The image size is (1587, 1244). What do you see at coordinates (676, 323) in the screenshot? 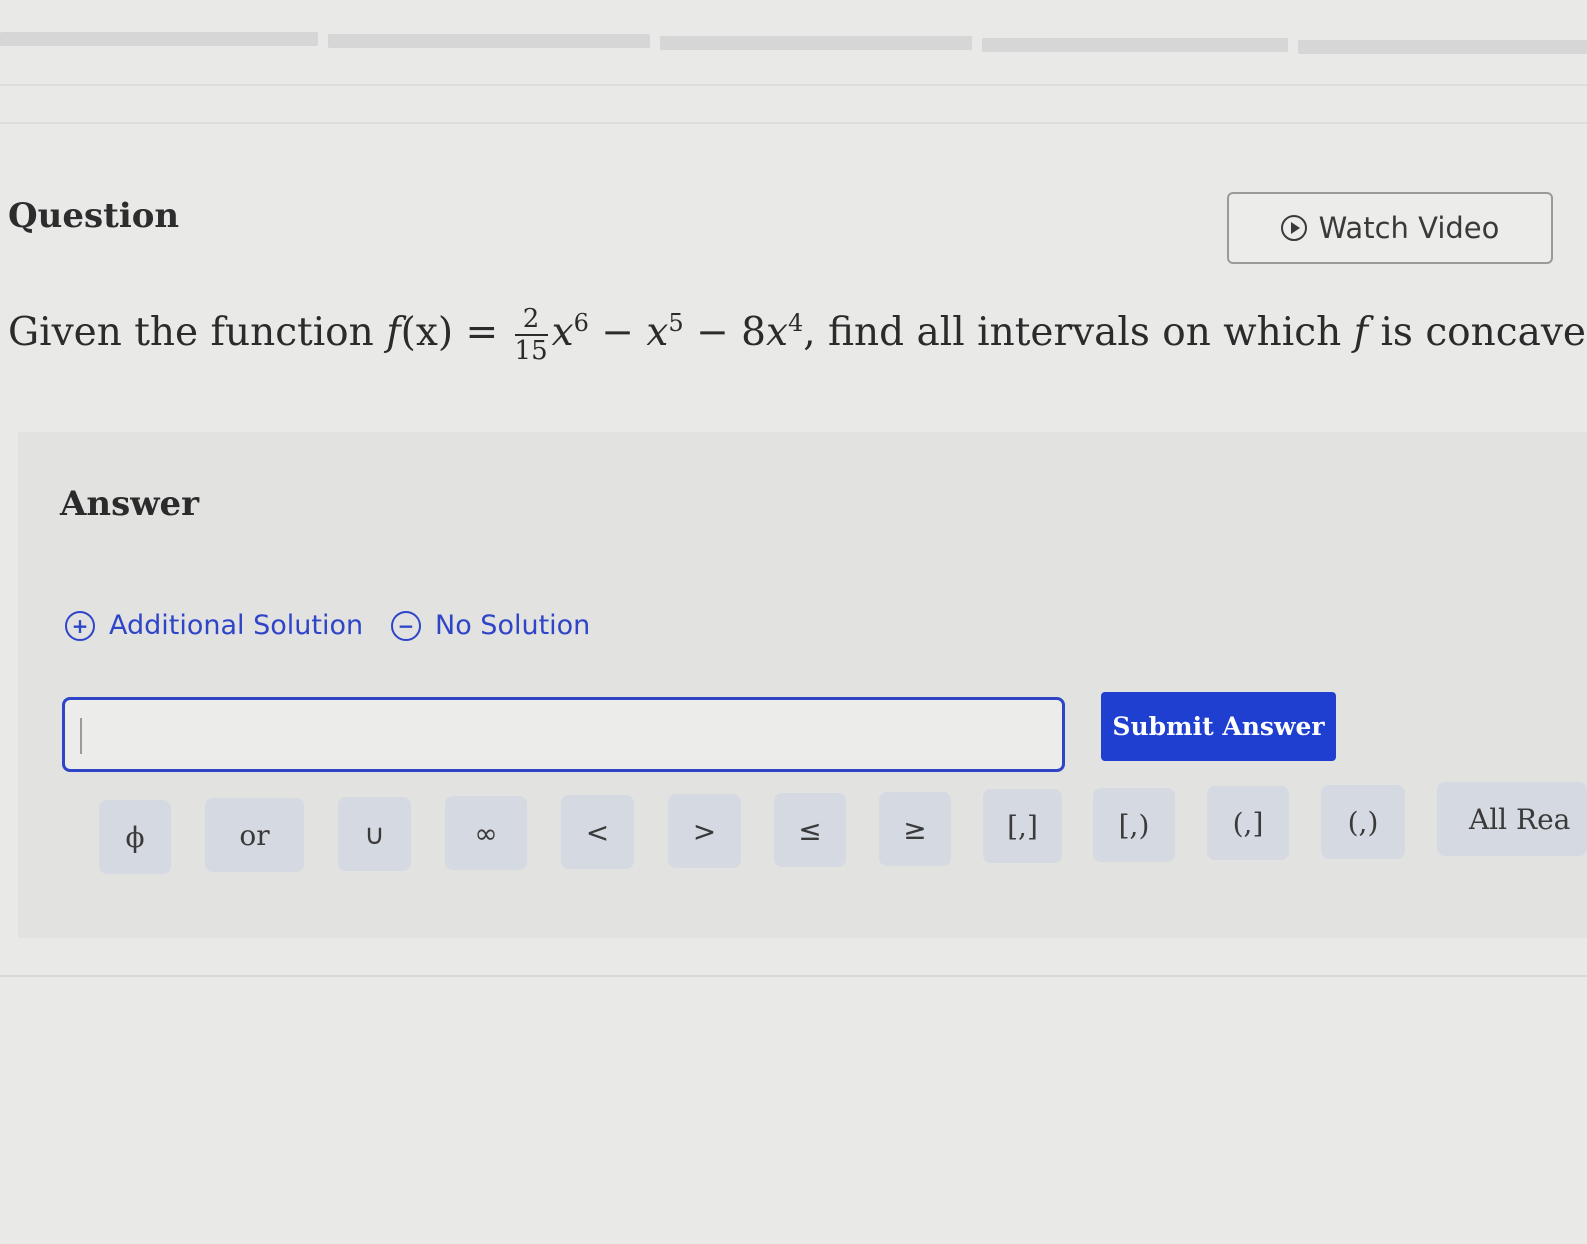
I see `term2-exponent: 5` at bounding box center [676, 323].